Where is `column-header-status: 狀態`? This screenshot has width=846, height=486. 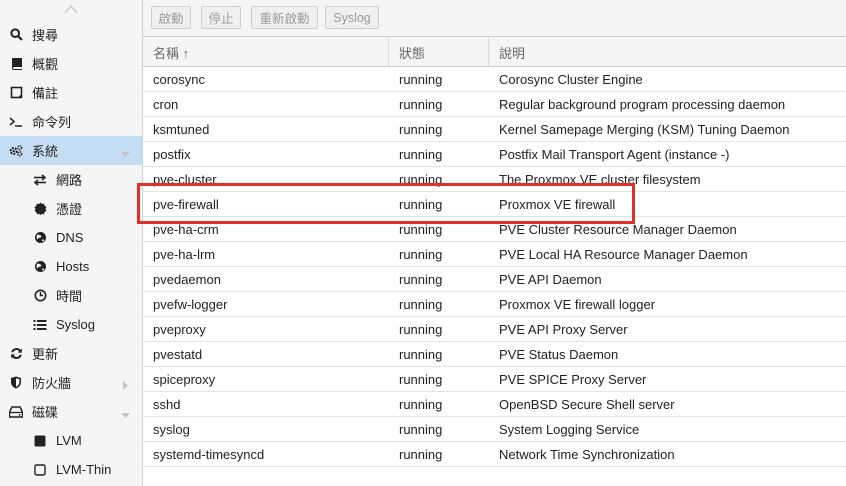
column-header-status: 狀態 is located at coordinates (439, 52).